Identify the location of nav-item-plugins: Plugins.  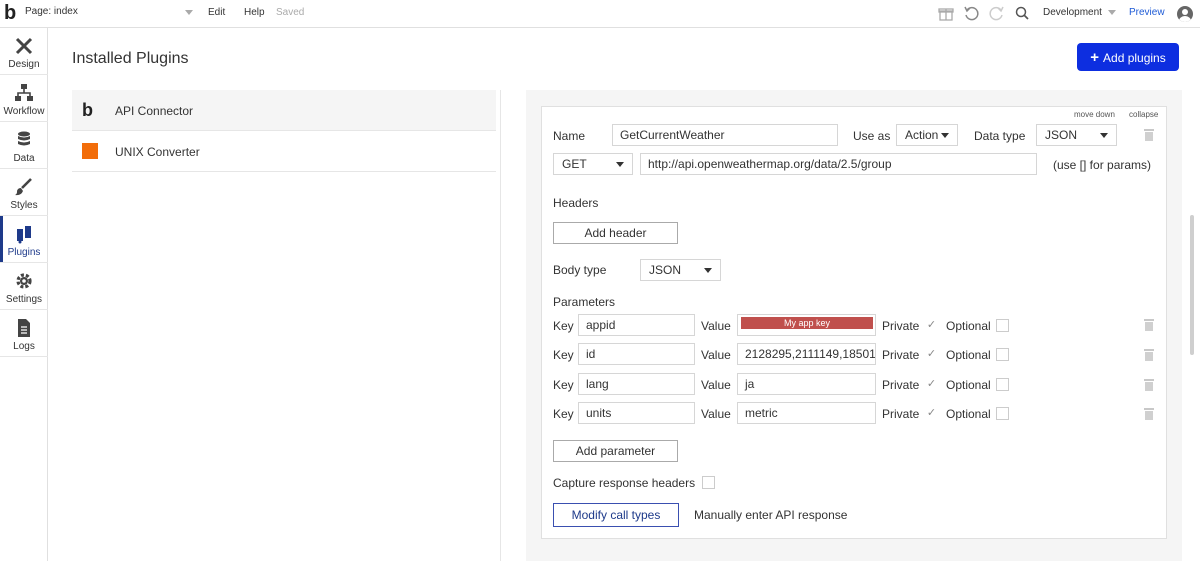
(24, 239).